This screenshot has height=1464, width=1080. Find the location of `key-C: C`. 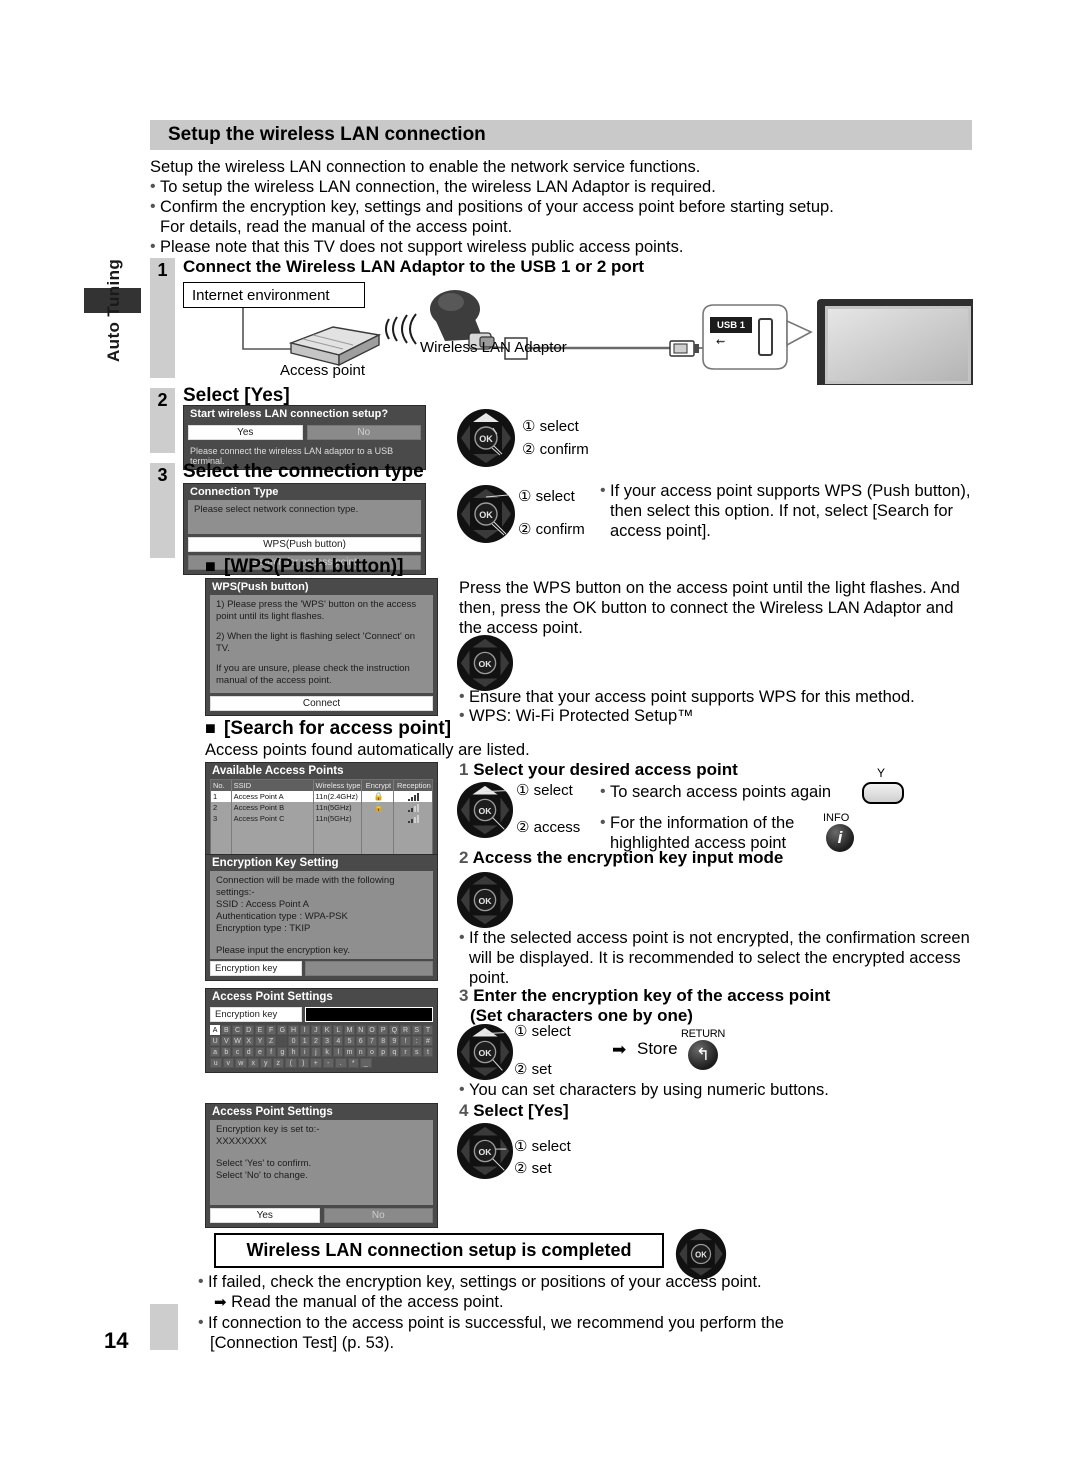

key-C: C is located at coordinates (237, 1030).